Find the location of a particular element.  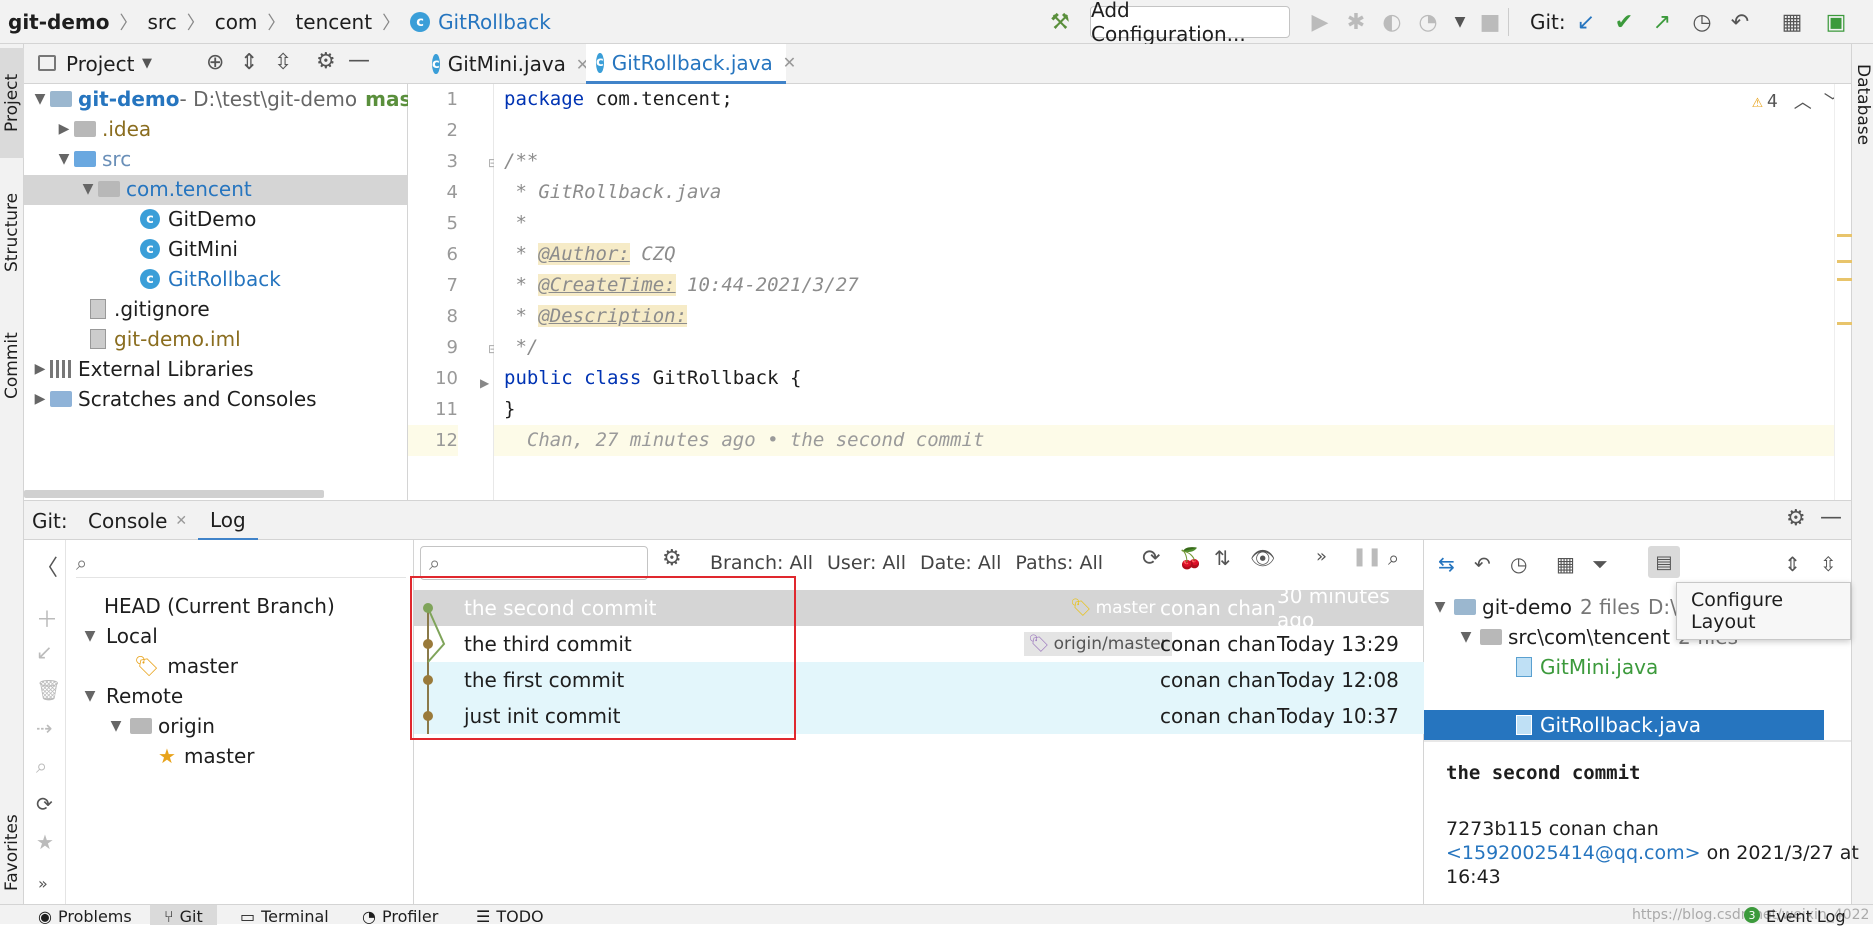

sort-icon: ⇅ is located at coordinates (1222, 558).